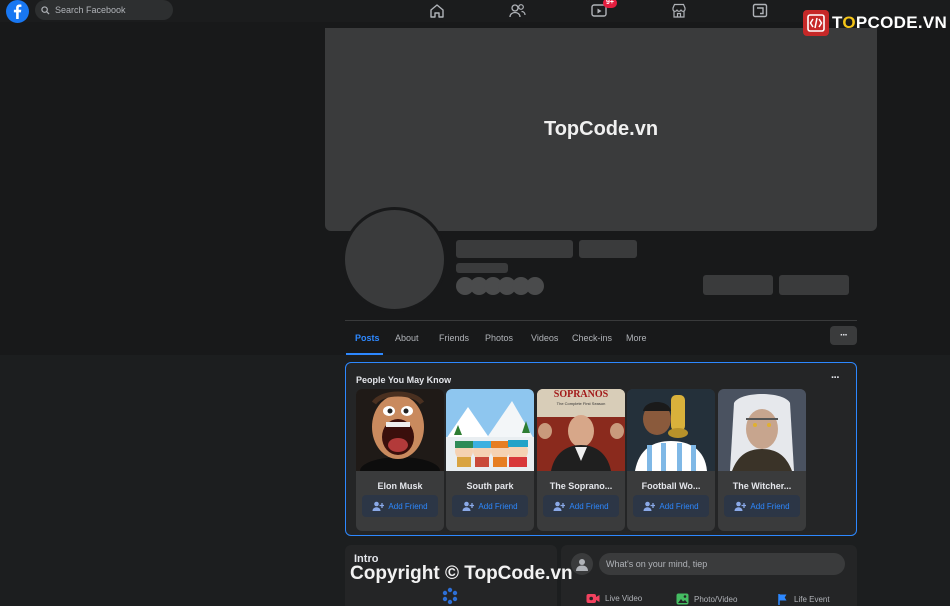 The height and width of the screenshot is (606, 950). I want to click on groups-icon, so click(760, 10).